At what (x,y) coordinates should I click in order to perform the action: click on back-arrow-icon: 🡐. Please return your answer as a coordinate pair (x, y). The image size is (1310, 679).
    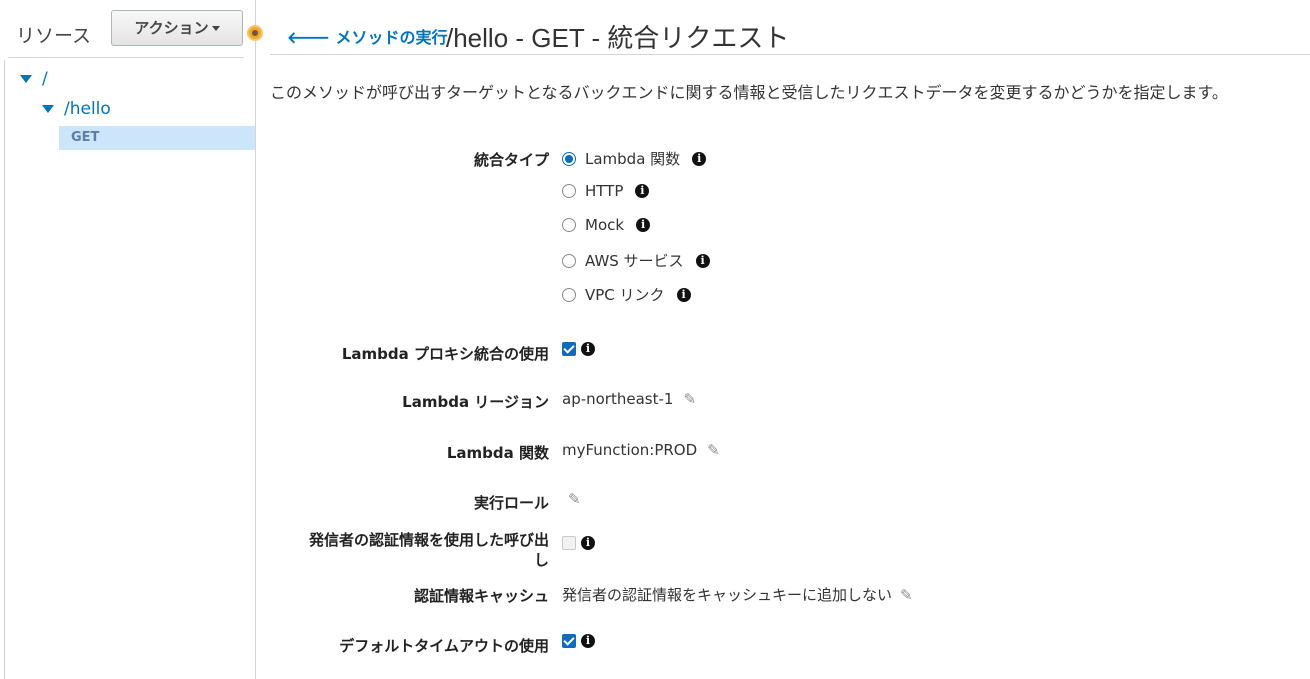
    Looking at the image, I should click on (308, 37).